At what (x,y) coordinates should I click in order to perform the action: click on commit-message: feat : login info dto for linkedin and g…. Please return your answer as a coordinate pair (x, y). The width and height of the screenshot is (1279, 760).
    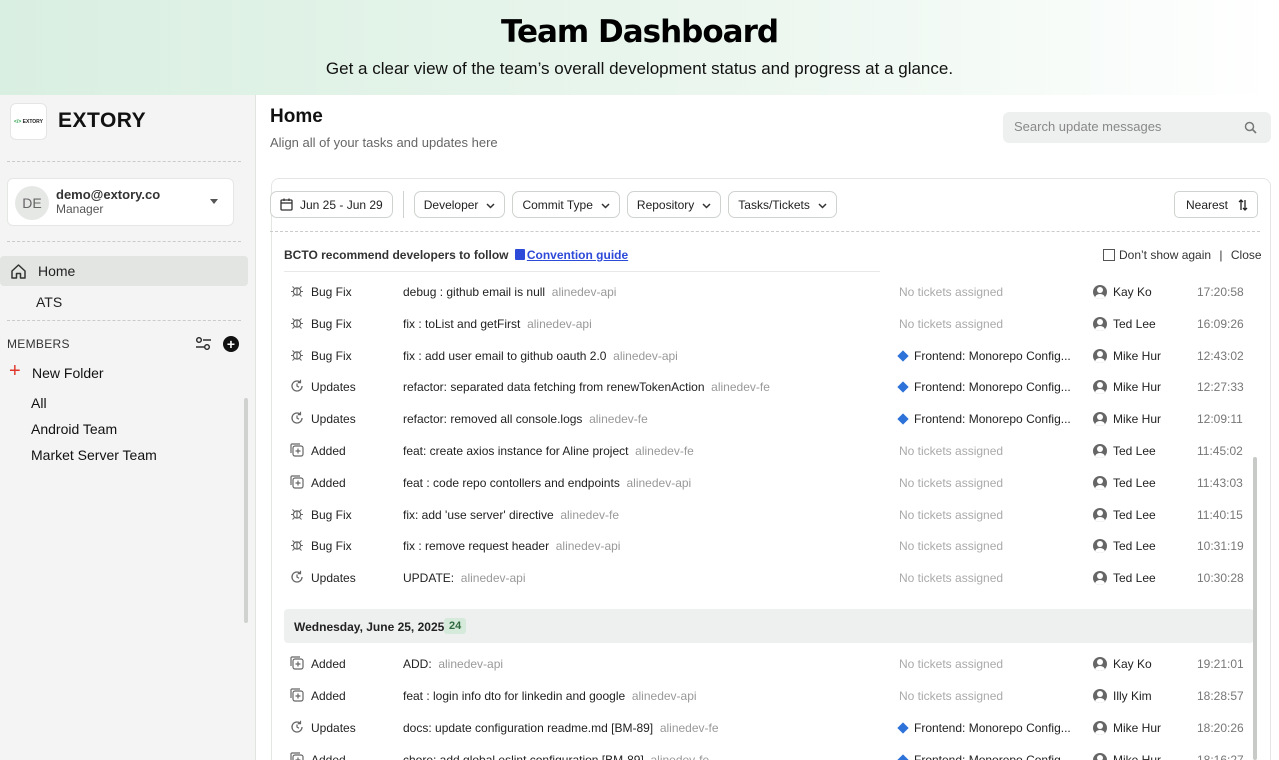
    Looking at the image, I should click on (550, 696).